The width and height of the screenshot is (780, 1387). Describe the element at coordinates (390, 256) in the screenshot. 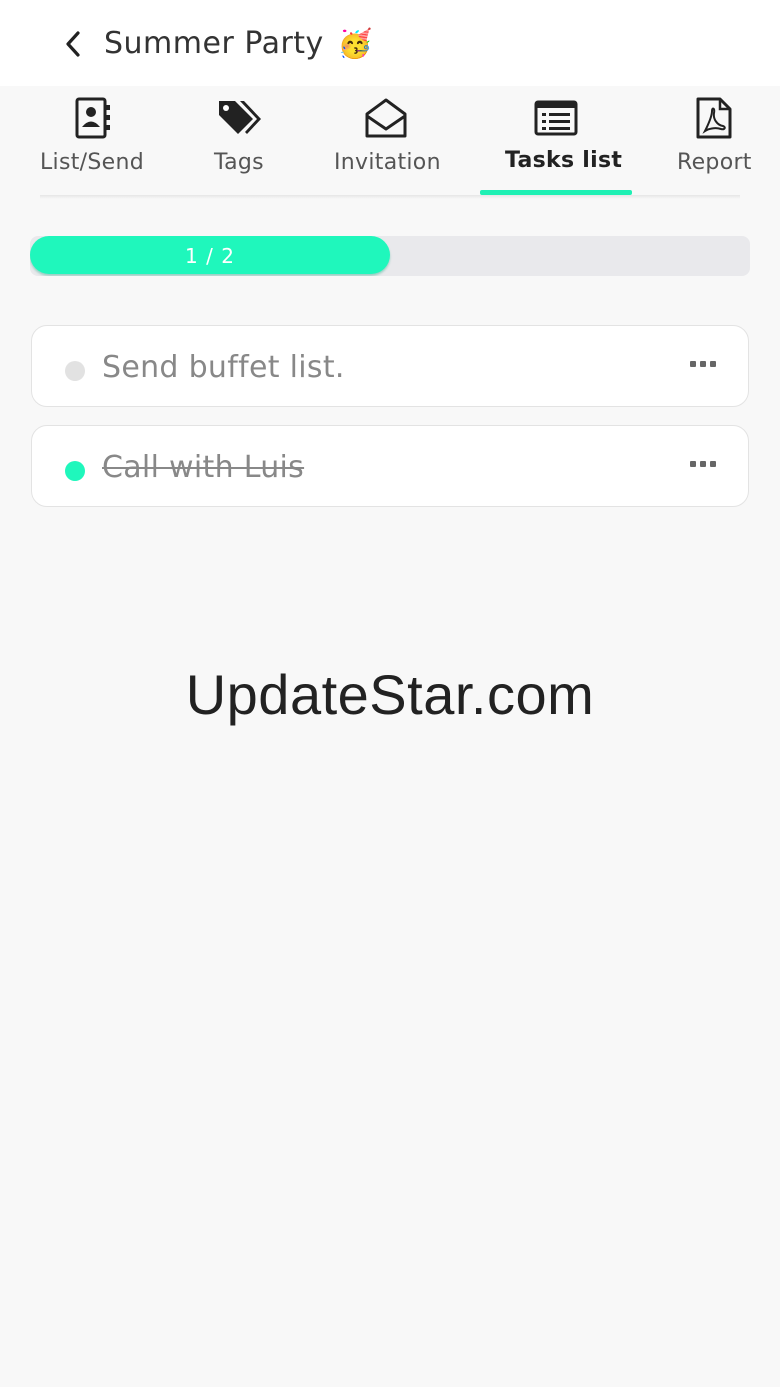

I see `tasks-progress-bar: 1 / 2` at that location.